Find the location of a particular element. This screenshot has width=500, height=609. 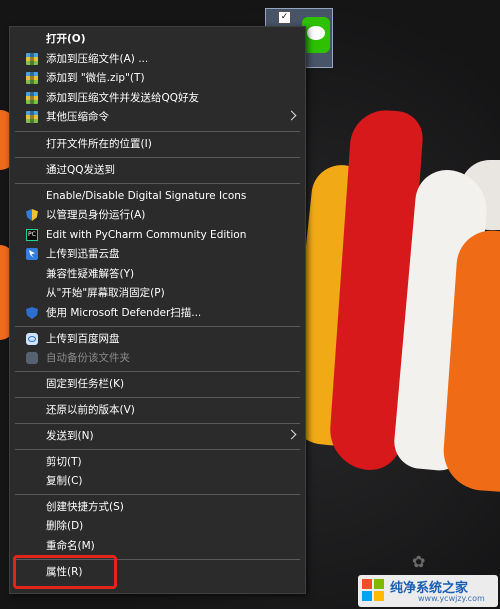

menu-item-compat-troubleshoot: 兼容性疑难解答(Y) is located at coordinates (157, 274).